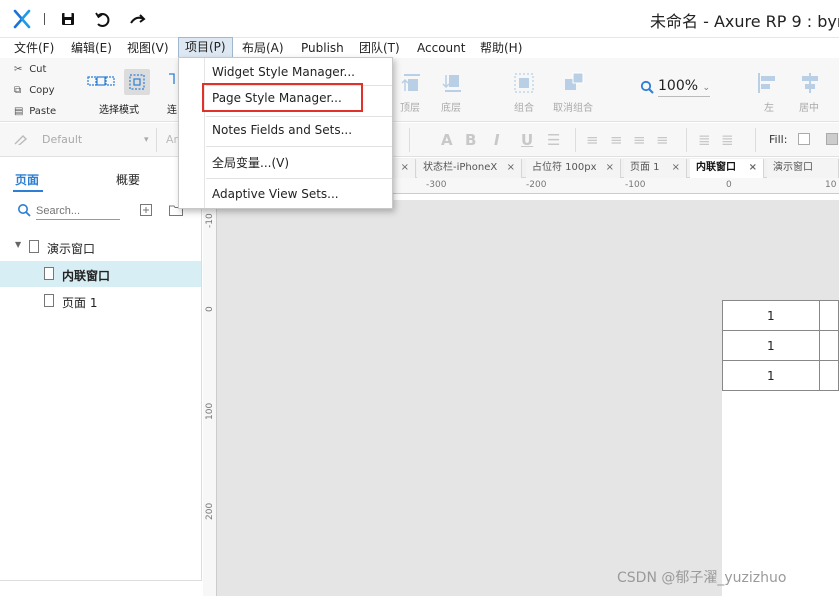 The image size is (839, 596). I want to click on align-left-icon, so click(768, 83).